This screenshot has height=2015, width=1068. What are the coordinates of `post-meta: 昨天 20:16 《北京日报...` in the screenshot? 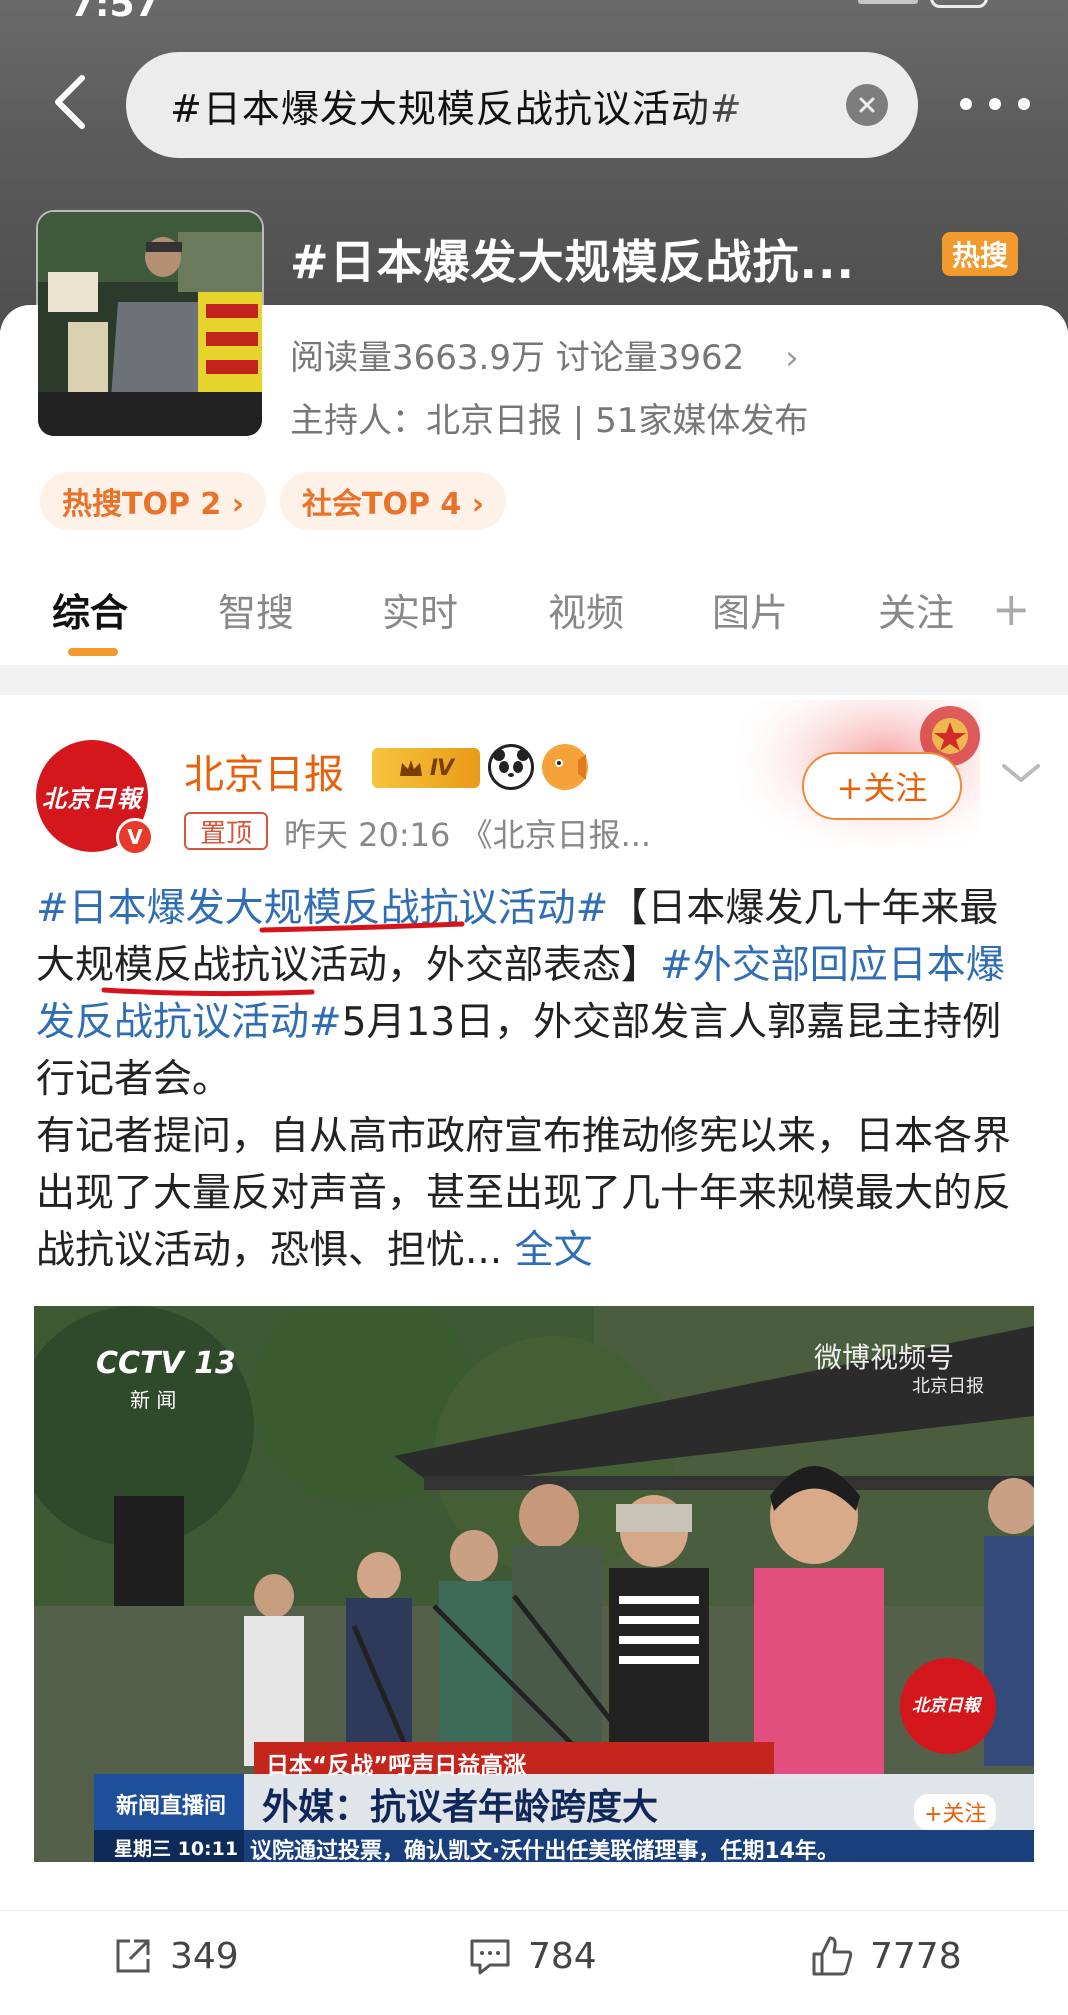 It's located at (468, 835).